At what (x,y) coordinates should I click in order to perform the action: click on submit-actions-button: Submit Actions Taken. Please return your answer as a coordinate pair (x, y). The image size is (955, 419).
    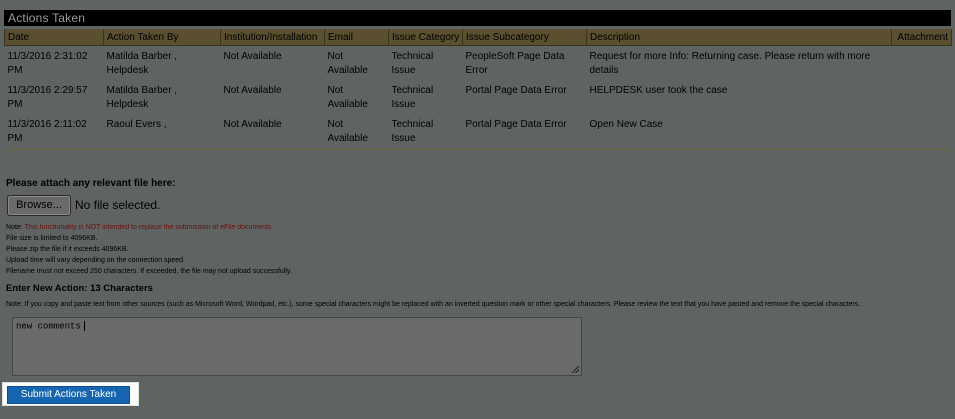
    Looking at the image, I should click on (68, 395).